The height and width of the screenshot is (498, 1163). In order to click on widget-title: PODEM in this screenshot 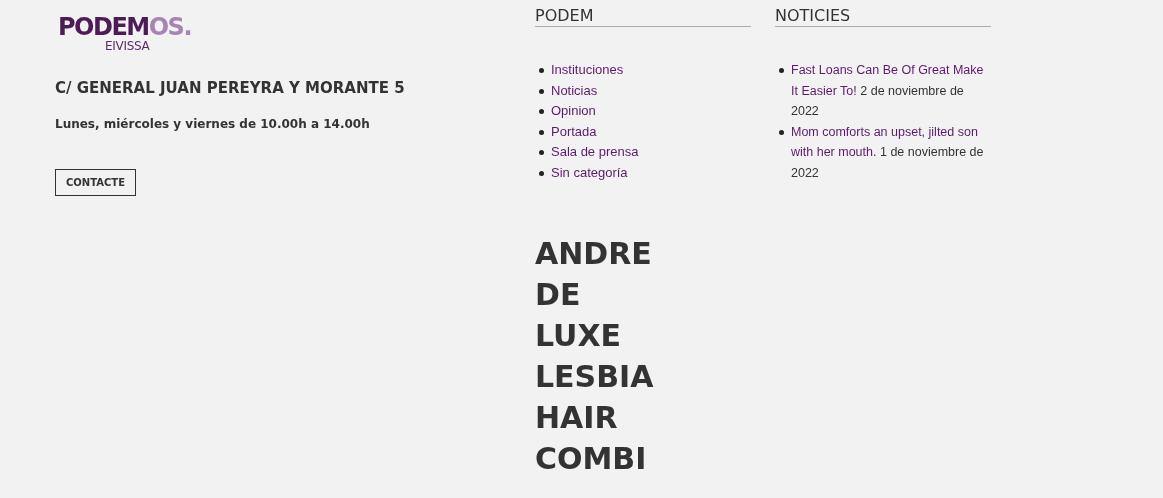, I will do `click(643, 13)`.